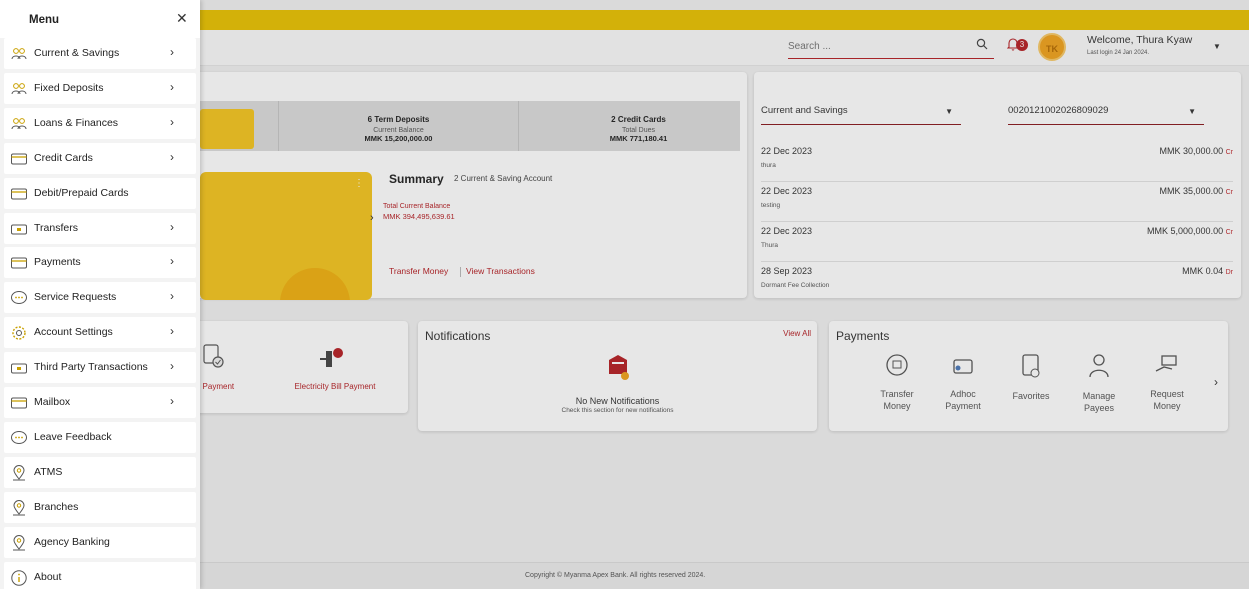 The height and width of the screenshot is (589, 1249). I want to click on menu-item-label: Third Party Transactions, so click(91, 367).